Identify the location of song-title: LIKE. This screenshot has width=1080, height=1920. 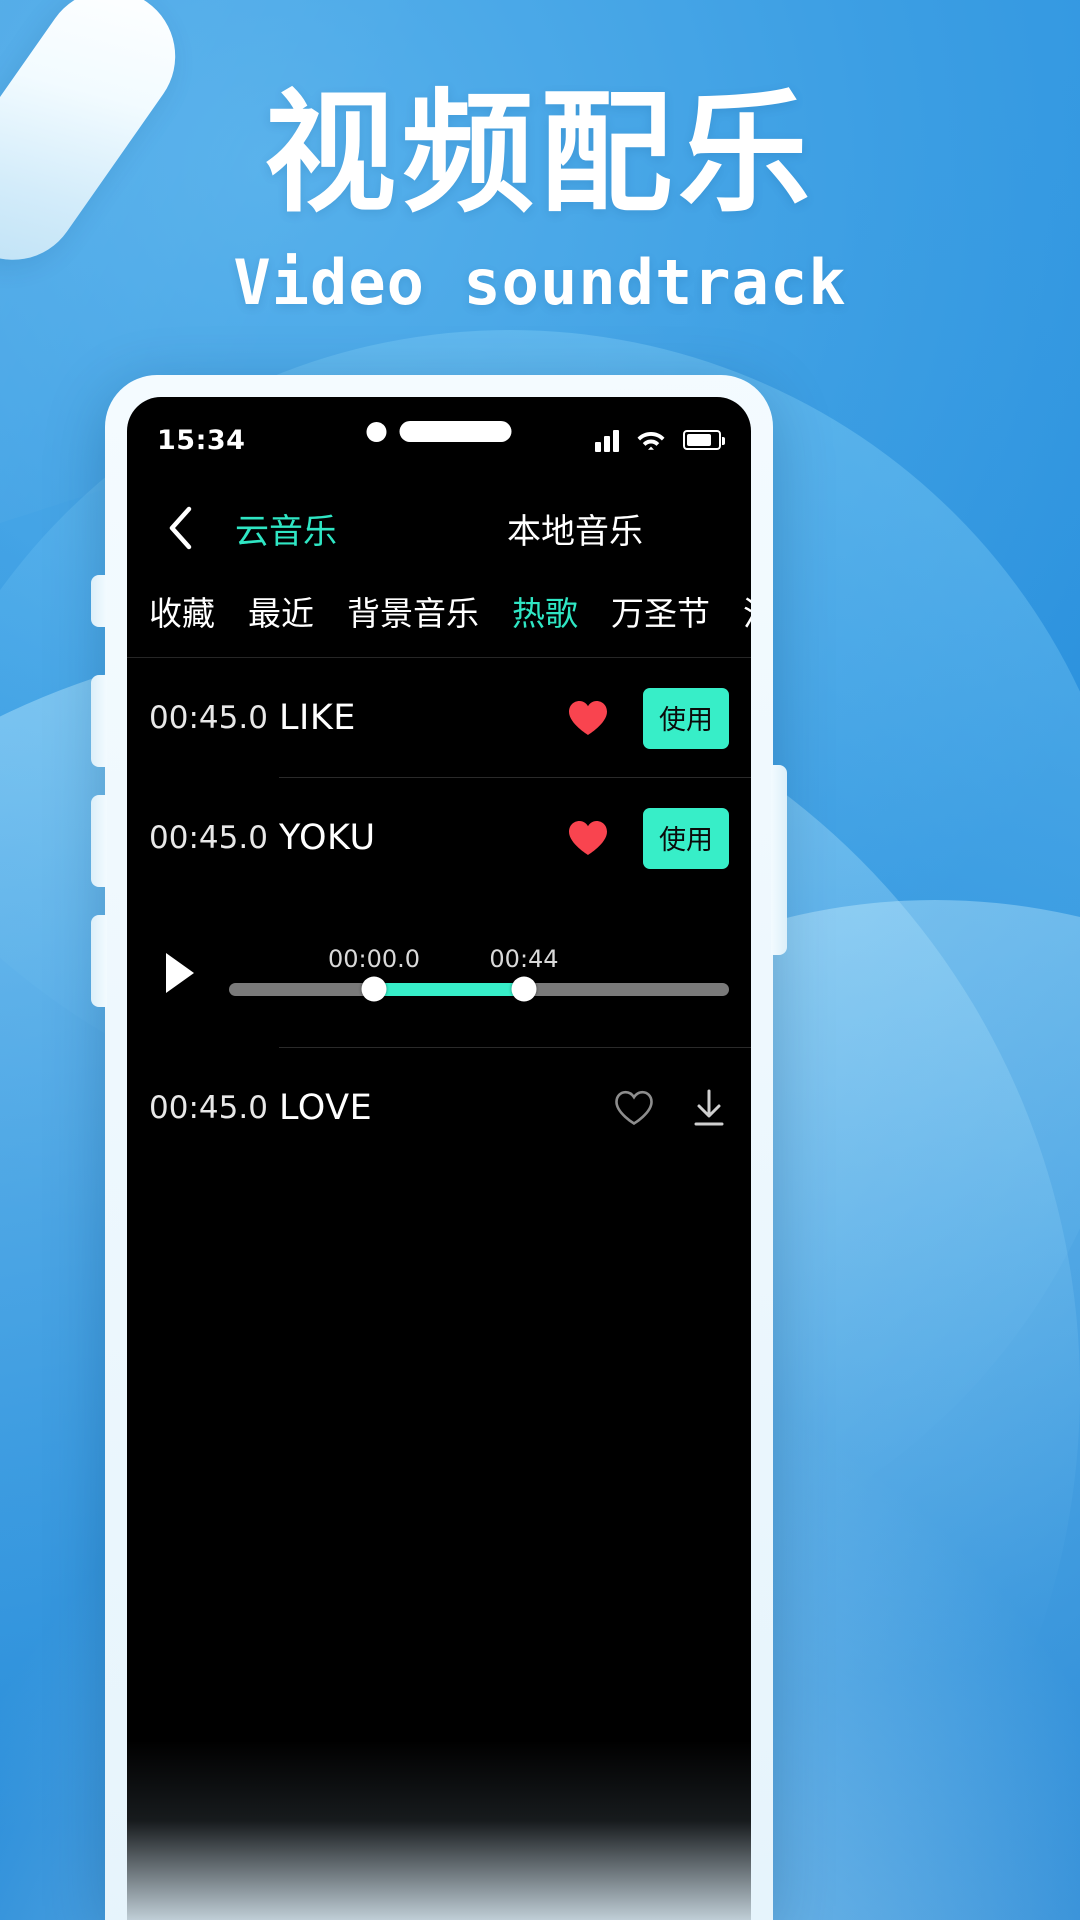
(317, 718).